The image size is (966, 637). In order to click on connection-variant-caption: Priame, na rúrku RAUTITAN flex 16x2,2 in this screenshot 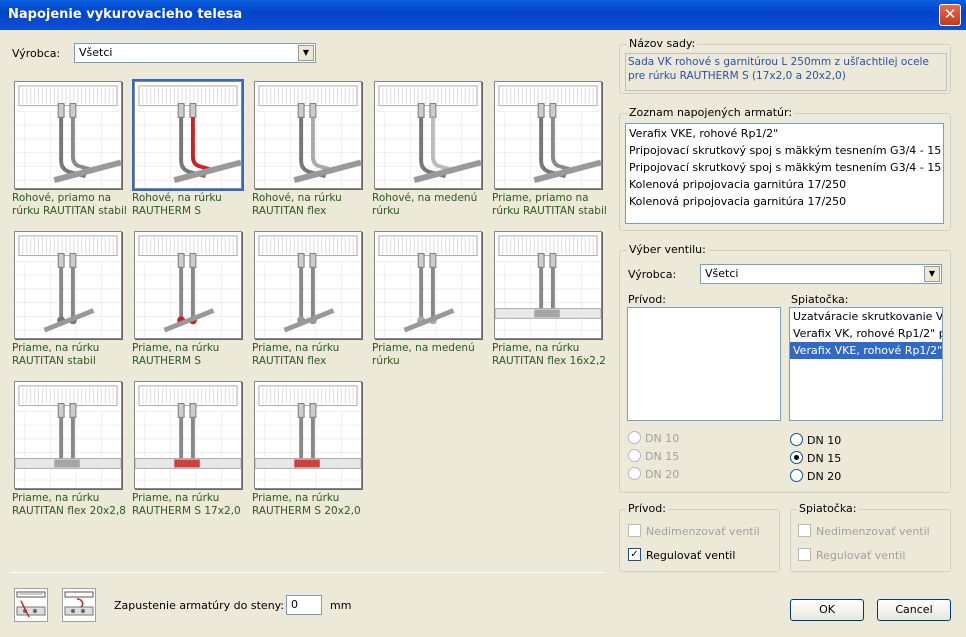, I will do `click(549, 354)`.